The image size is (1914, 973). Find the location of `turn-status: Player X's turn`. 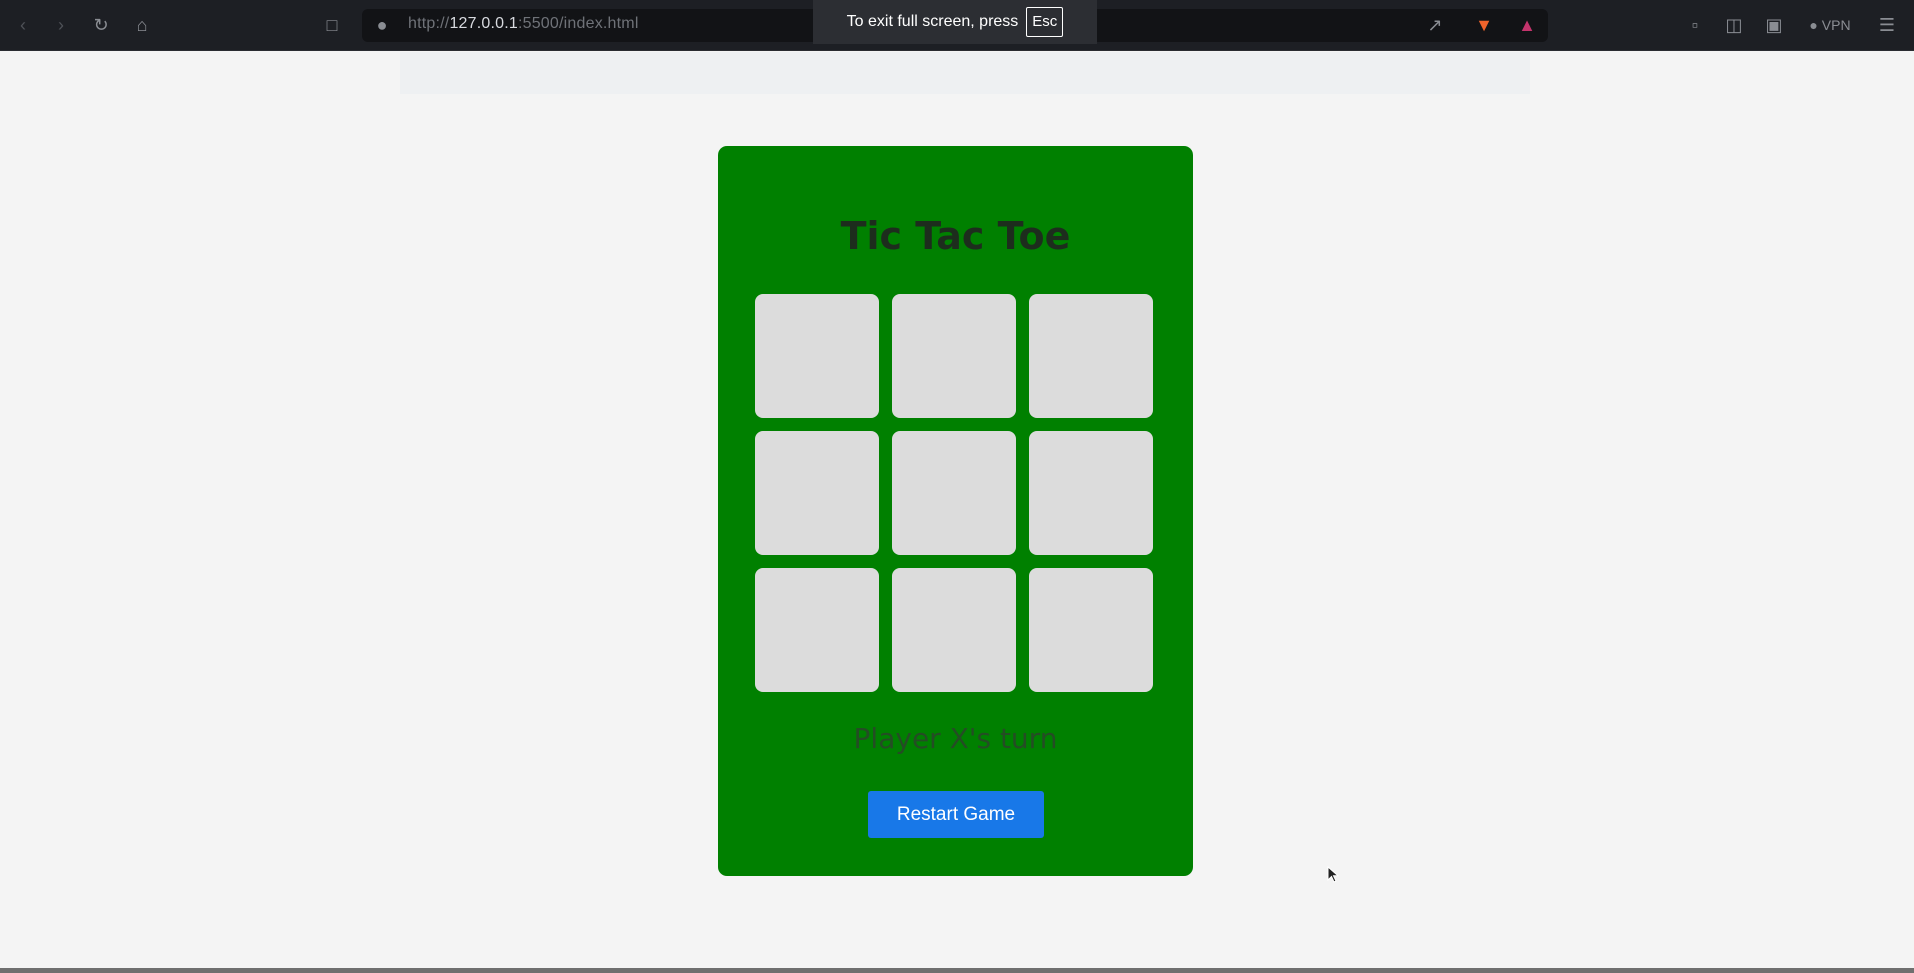

turn-status: Player X's turn is located at coordinates (955, 738).